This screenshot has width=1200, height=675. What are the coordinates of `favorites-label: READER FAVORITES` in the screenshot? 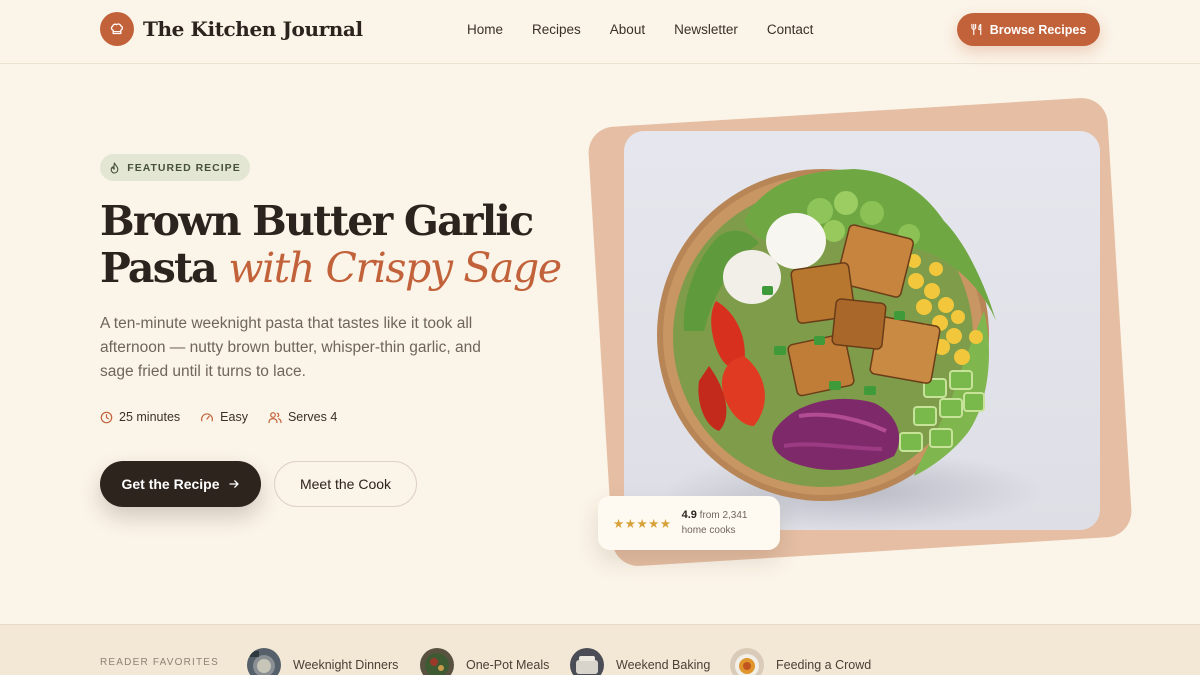 It's located at (160, 662).